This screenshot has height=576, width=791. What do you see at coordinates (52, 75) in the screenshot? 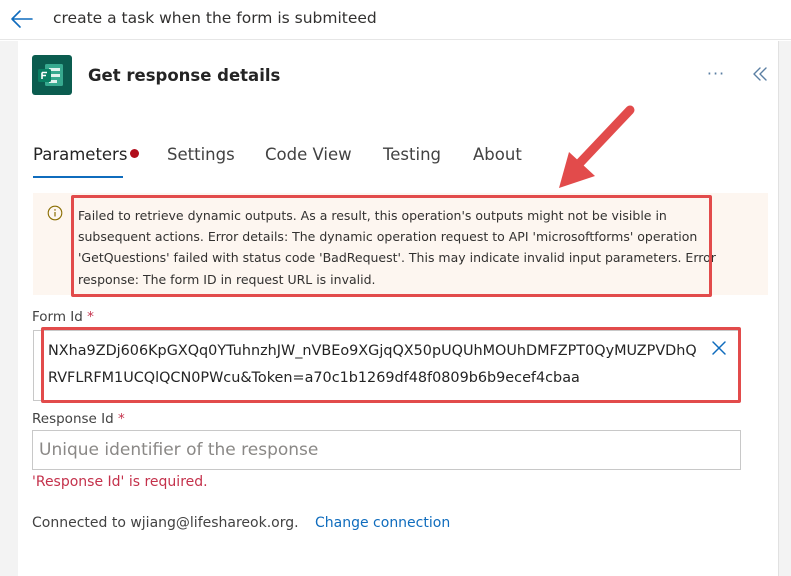
I see `microsoft-forms-icon` at bounding box center [52, 75].